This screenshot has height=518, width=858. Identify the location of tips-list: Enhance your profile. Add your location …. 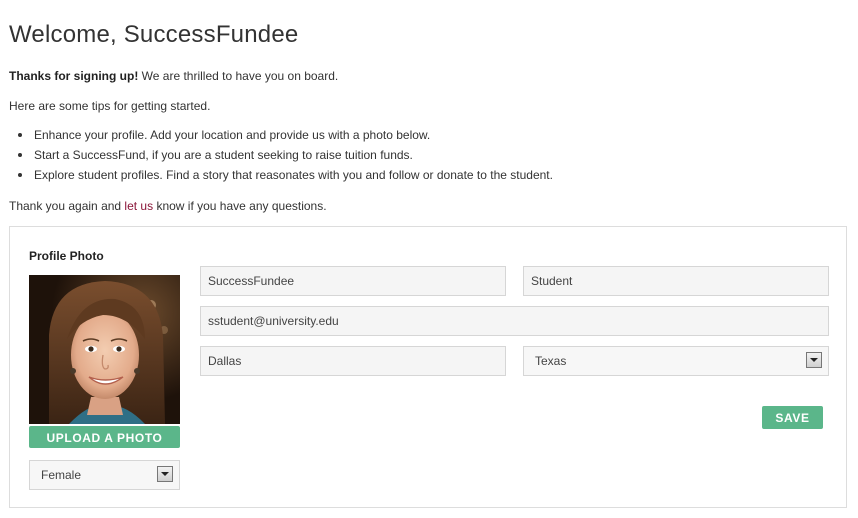
(285, 157).